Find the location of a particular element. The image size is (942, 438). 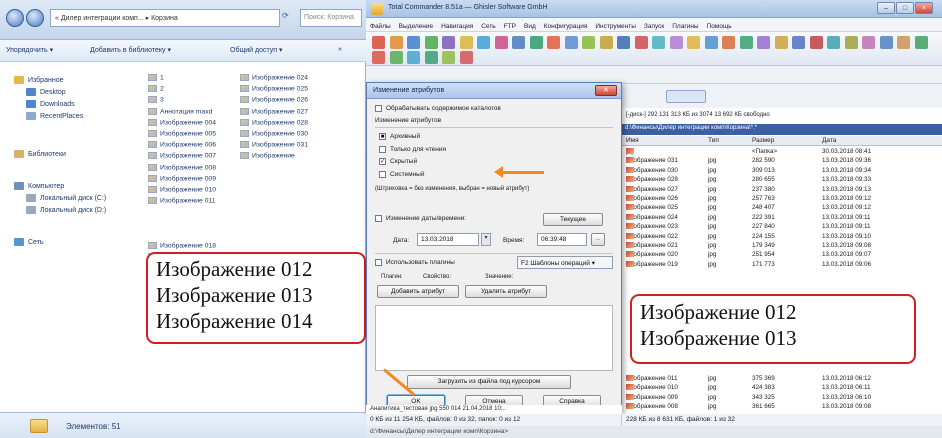

file-item: Изображение 030 is located at coordinates (274, 133).